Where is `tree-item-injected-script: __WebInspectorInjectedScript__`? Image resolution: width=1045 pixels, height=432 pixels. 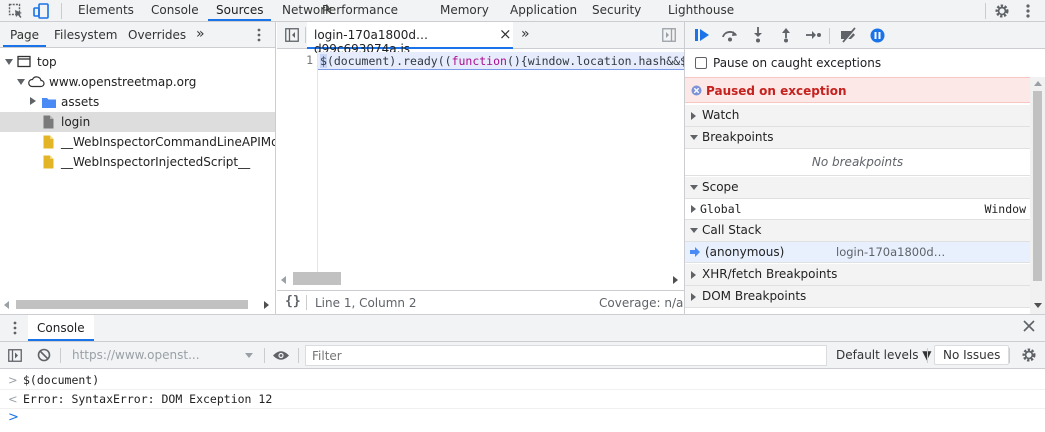
tree-item-injected-script: __WebInspectorInjectedScript__ is located at coordinates (137, 162).